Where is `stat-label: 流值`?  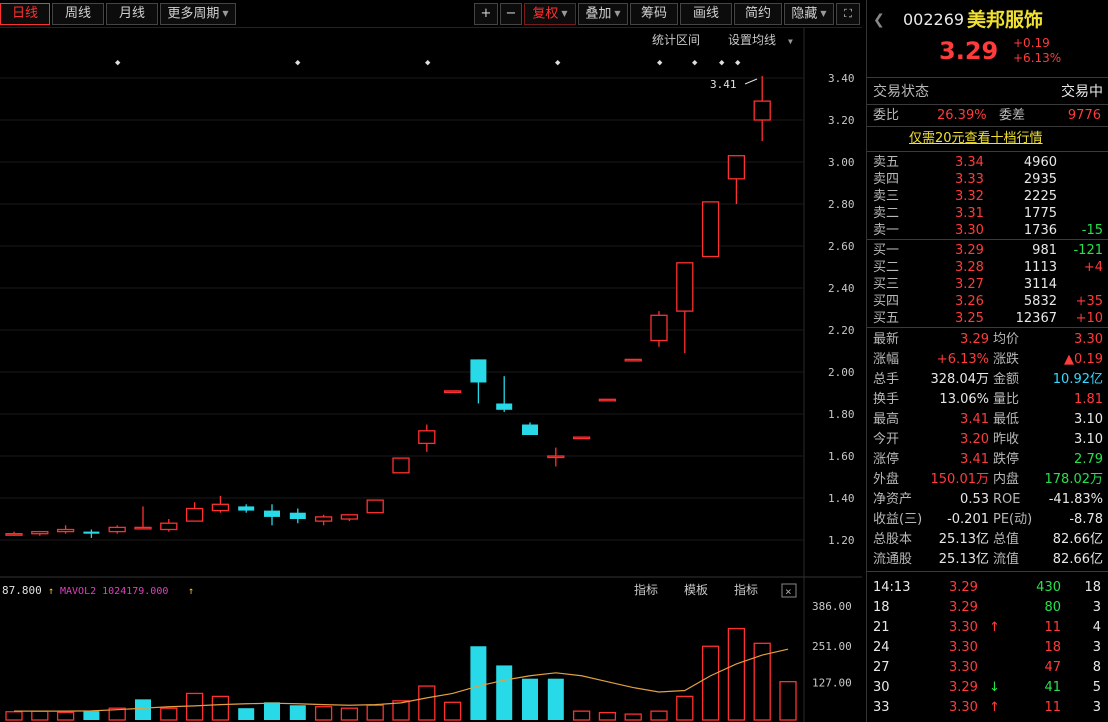 stat-label: 流值 is located at coordinates (1006, 559).